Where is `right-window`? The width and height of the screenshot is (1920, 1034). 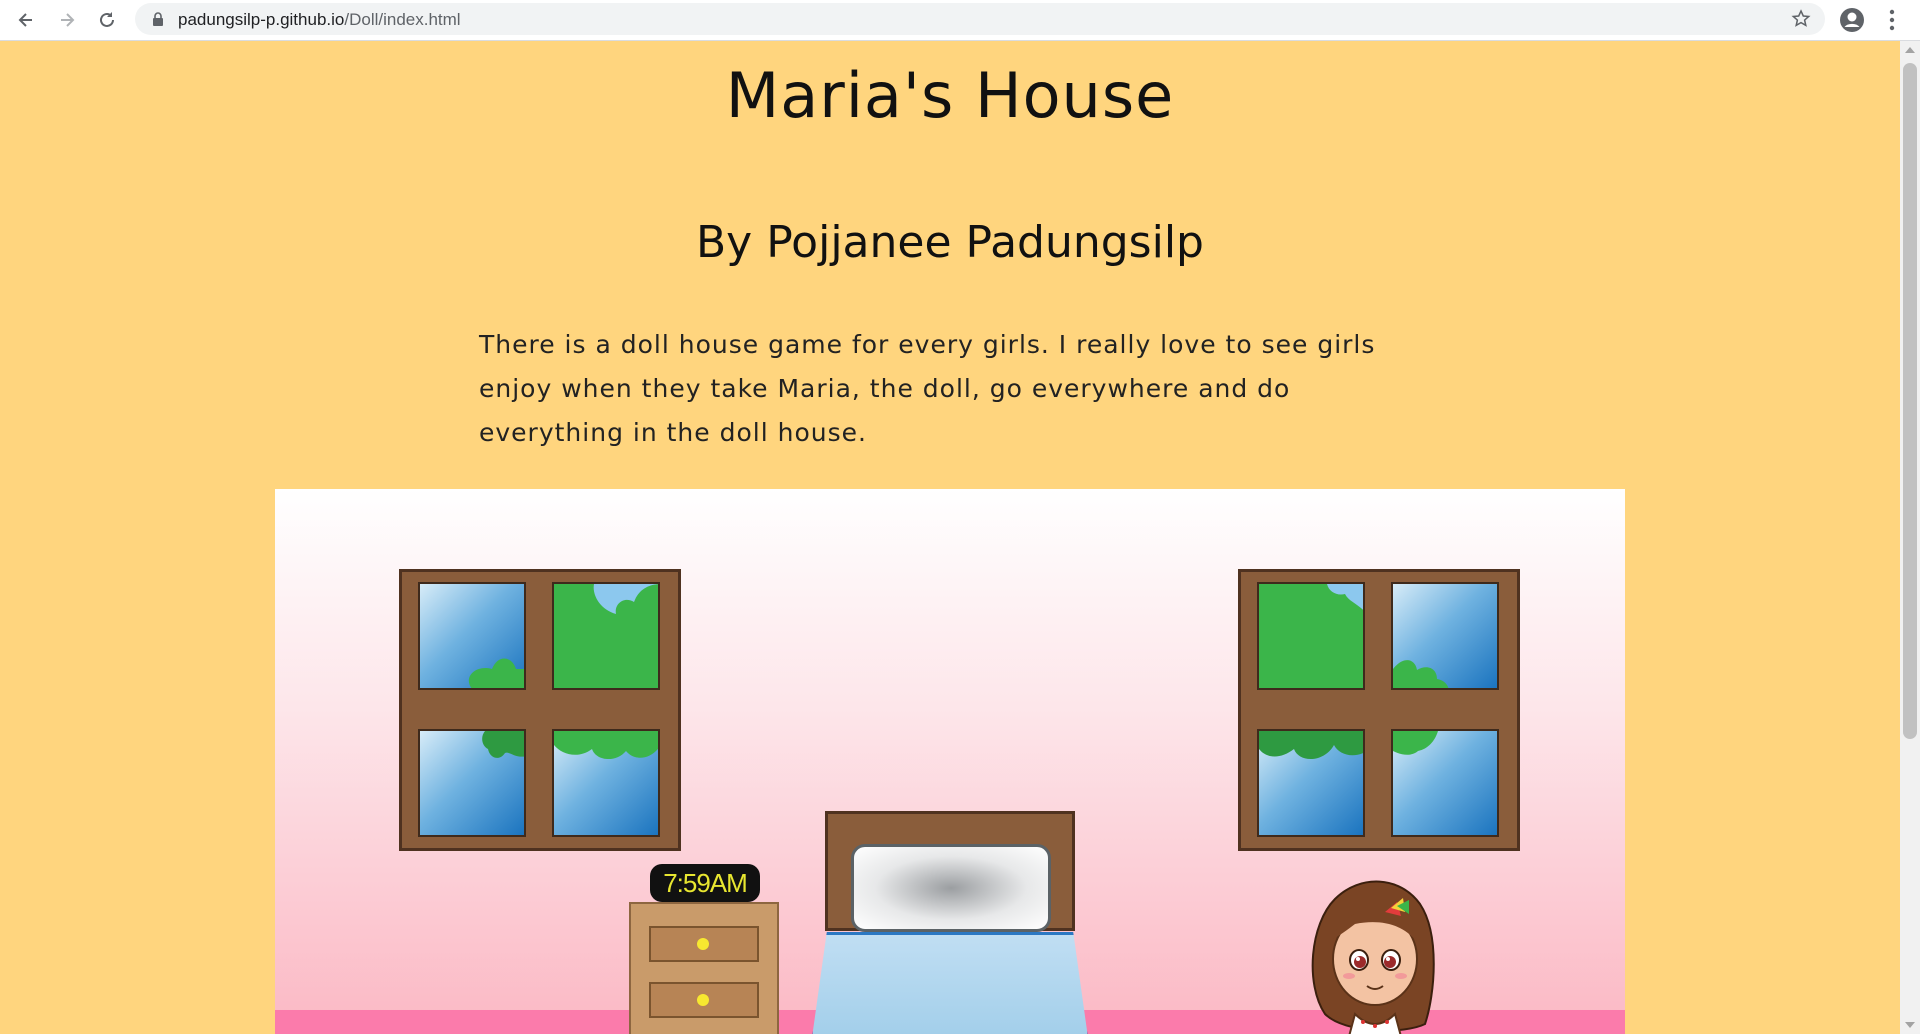 right-window is located at coordinates (1379, 710).